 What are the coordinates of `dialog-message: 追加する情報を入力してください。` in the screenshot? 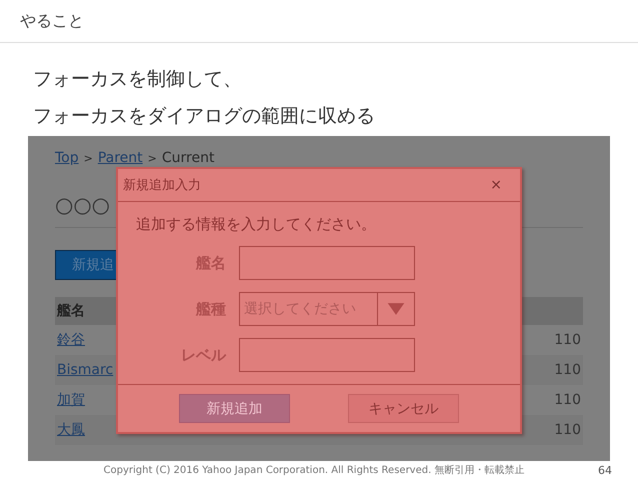 It's located at (256, 224).